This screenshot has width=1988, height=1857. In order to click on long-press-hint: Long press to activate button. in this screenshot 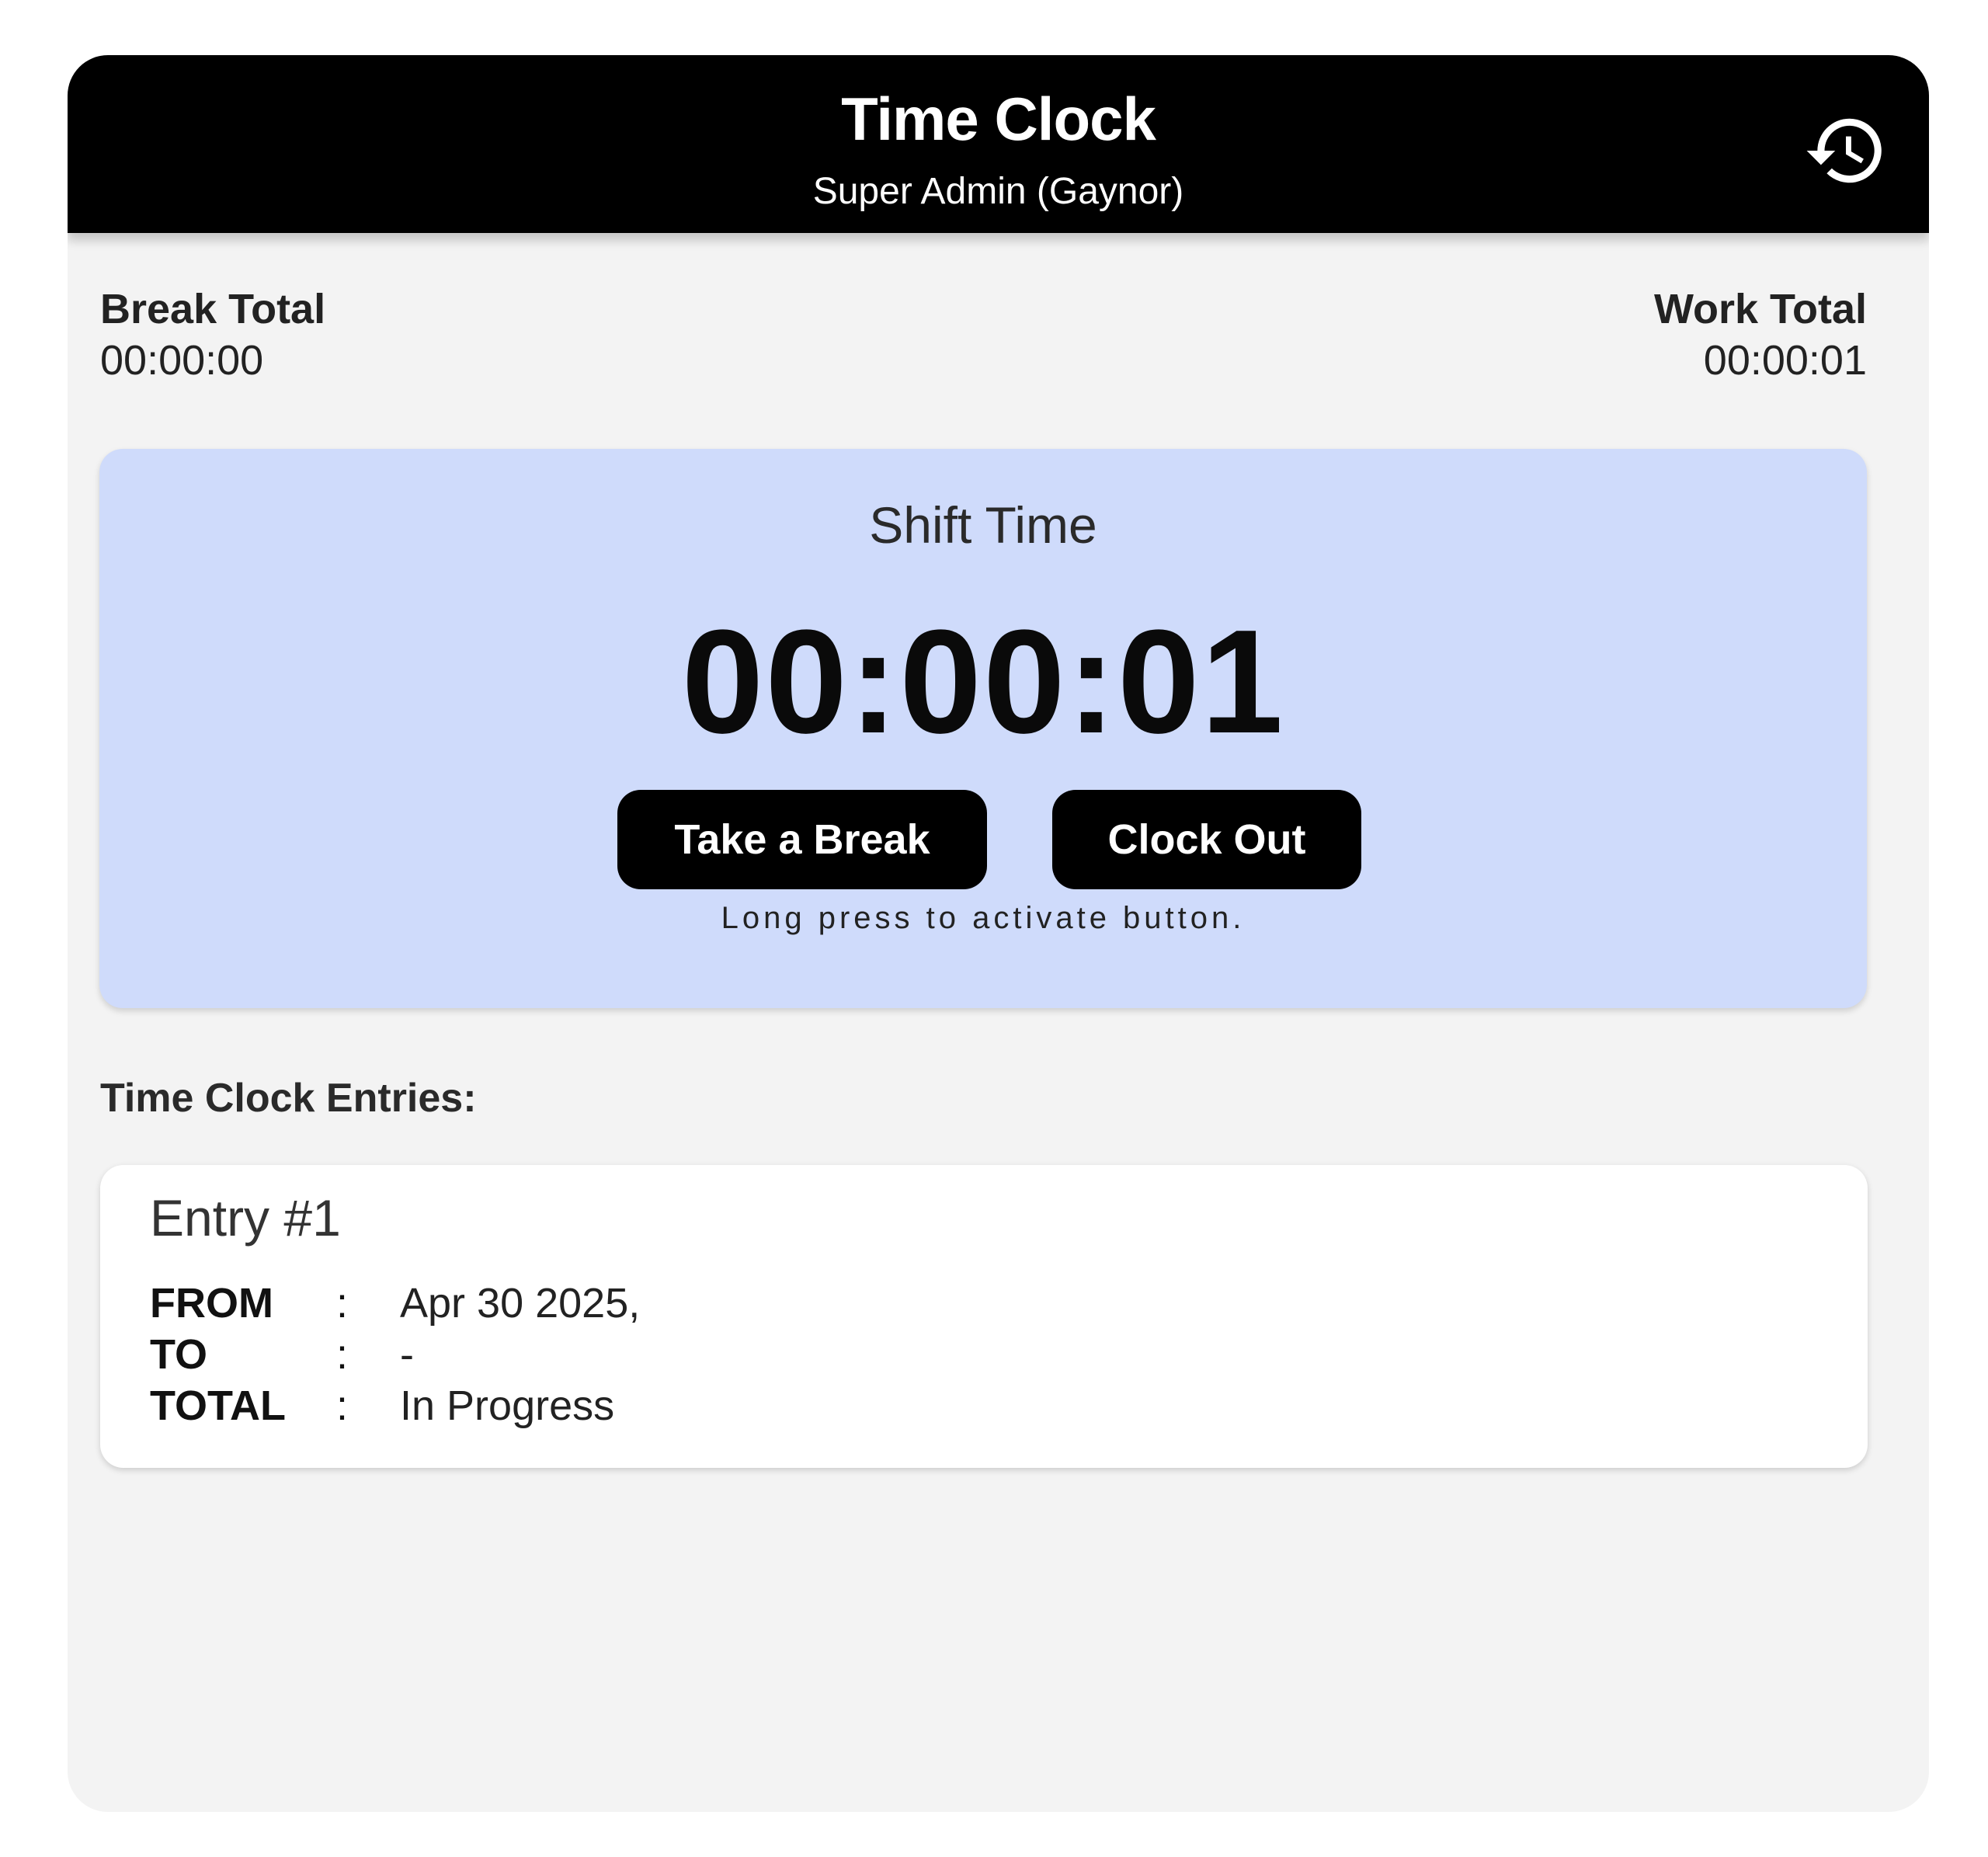, I will do `click(983, 918)`.